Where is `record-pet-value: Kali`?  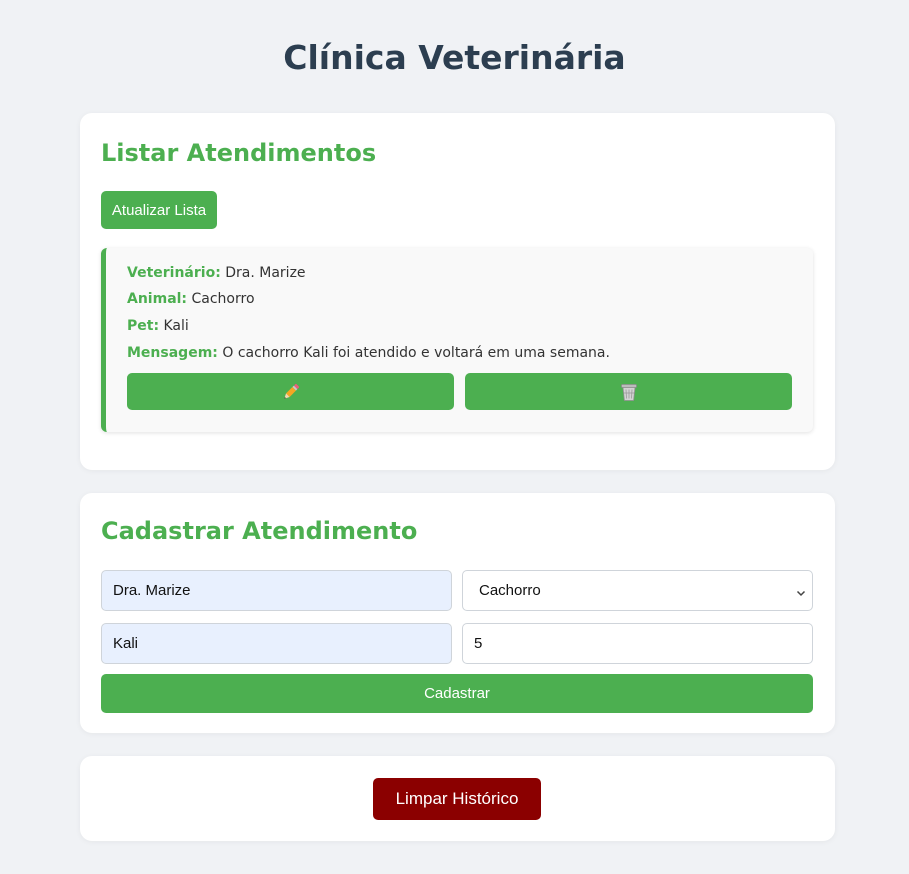
record-pet-value: Kali is located at coordinates (176, 326).